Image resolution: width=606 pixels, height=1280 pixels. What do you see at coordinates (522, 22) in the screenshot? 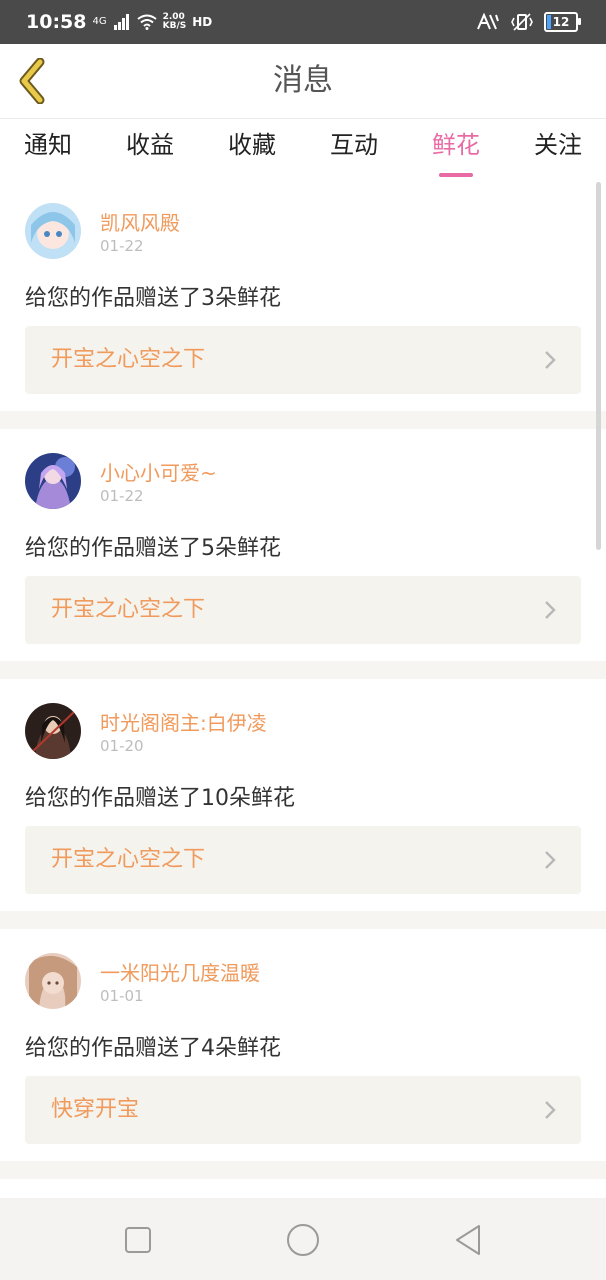
I see `vibrate-icon` at bounding box center [522, 22].